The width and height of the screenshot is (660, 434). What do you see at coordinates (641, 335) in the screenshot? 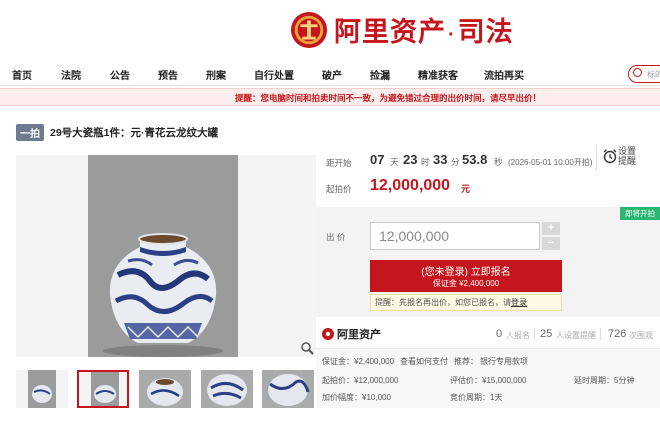
I see `view-count-label: 次围观` at bounding box center [641, 335].